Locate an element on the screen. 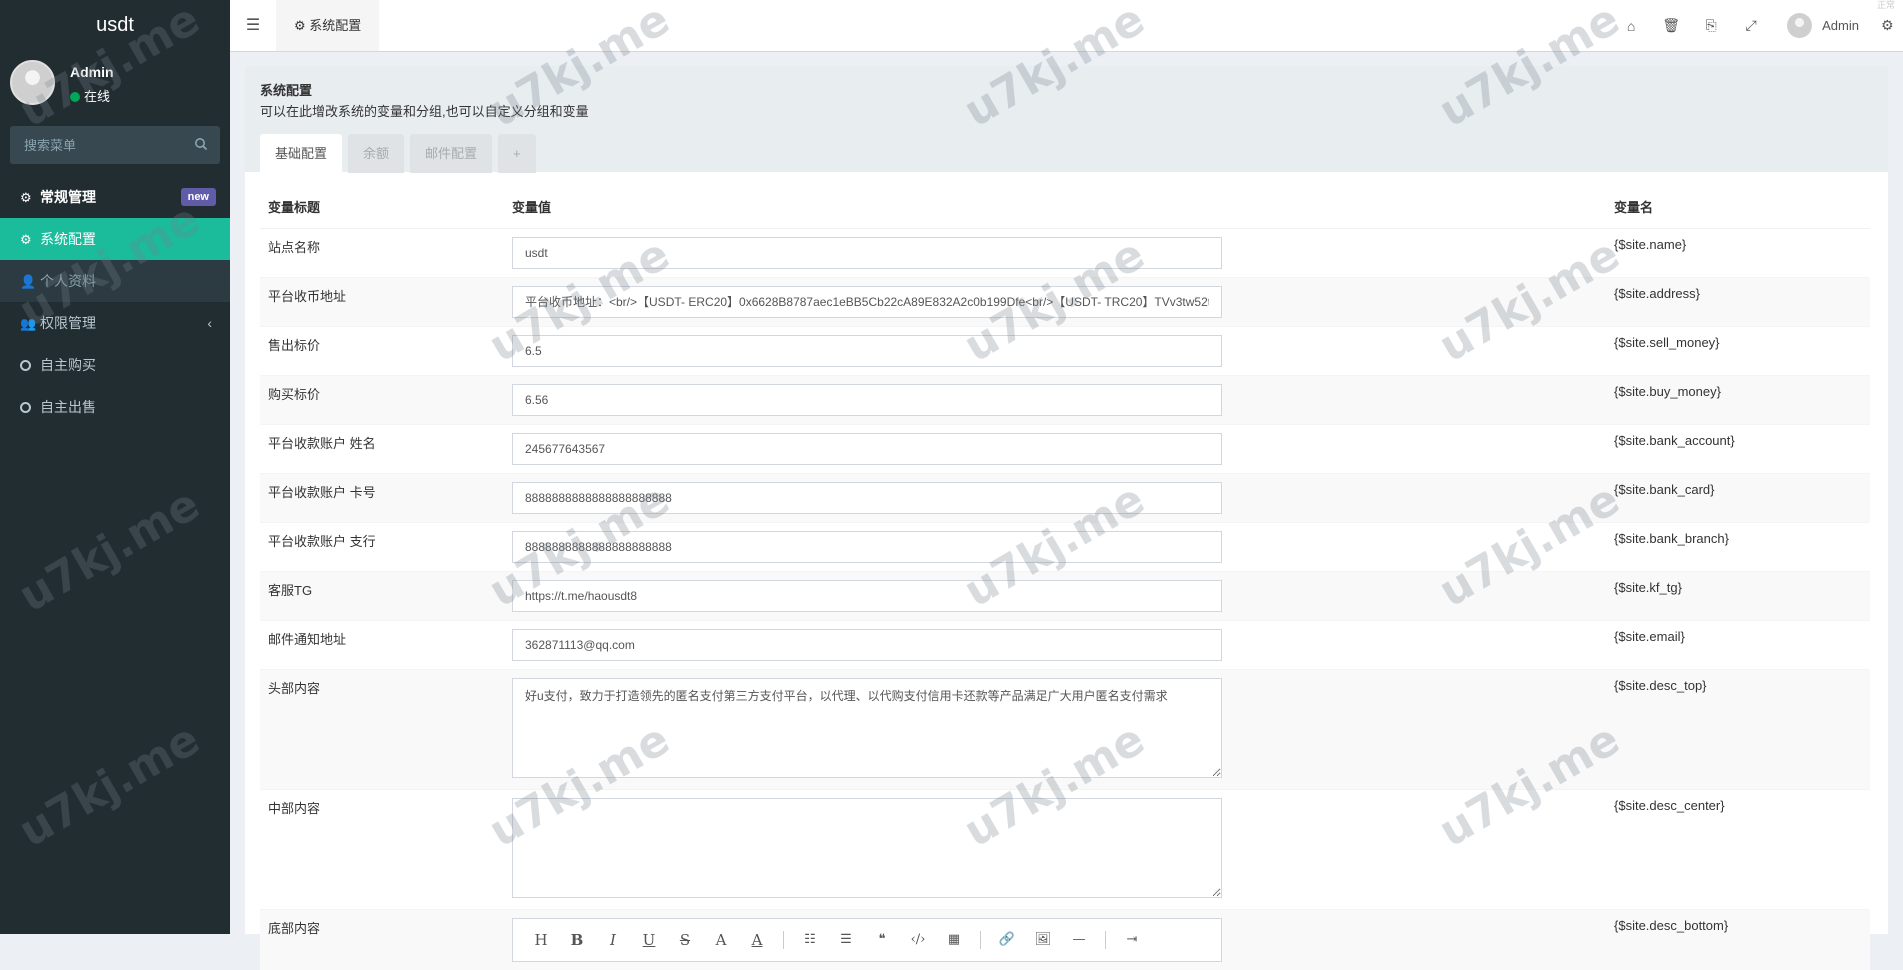  sidebar-item-self-sell: 自主出售 is located at coordinates (115, 407).